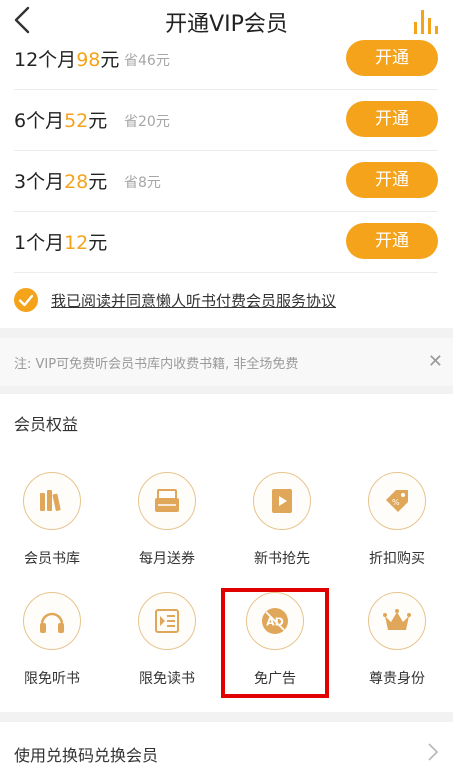 This screenshot has width=453, height=773. I want to click on benefit-member-library: 会员书库, so click(52, 527).